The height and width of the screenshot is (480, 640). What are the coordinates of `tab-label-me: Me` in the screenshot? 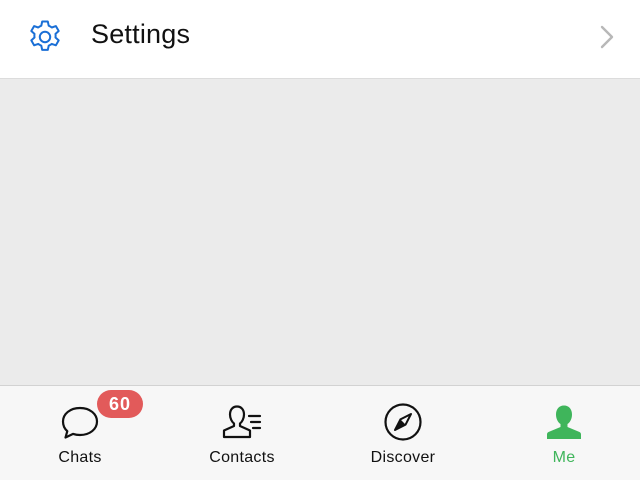 It's located at (564, 457).